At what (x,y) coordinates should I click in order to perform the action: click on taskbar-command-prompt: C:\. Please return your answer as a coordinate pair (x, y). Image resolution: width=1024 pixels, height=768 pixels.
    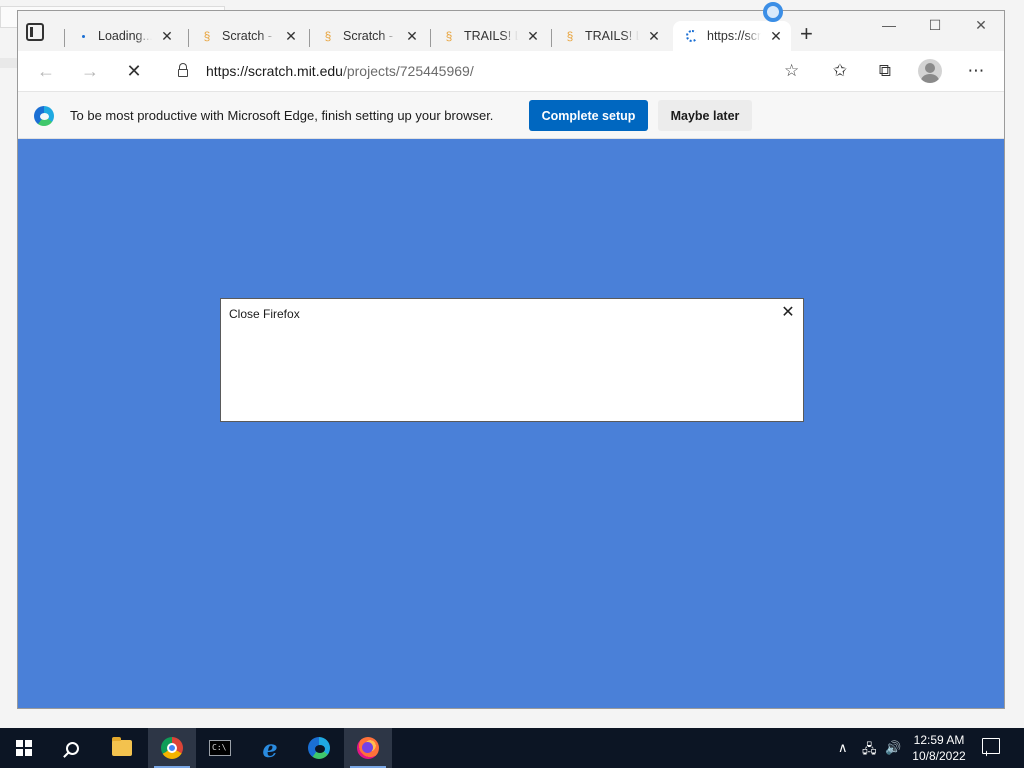
    Looking at the image, I should click on (220, 748).